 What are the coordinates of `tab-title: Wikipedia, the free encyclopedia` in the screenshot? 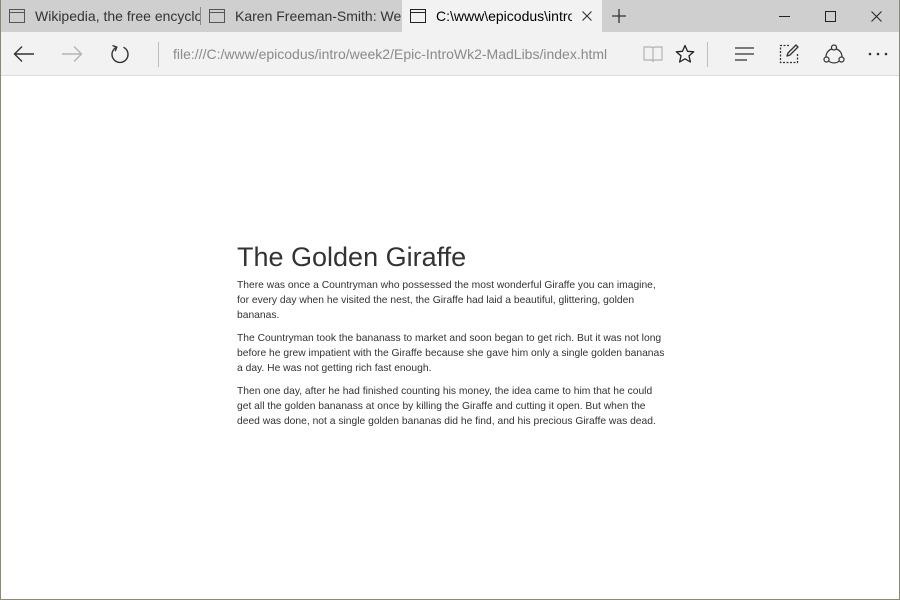 It's located at (117, 16).